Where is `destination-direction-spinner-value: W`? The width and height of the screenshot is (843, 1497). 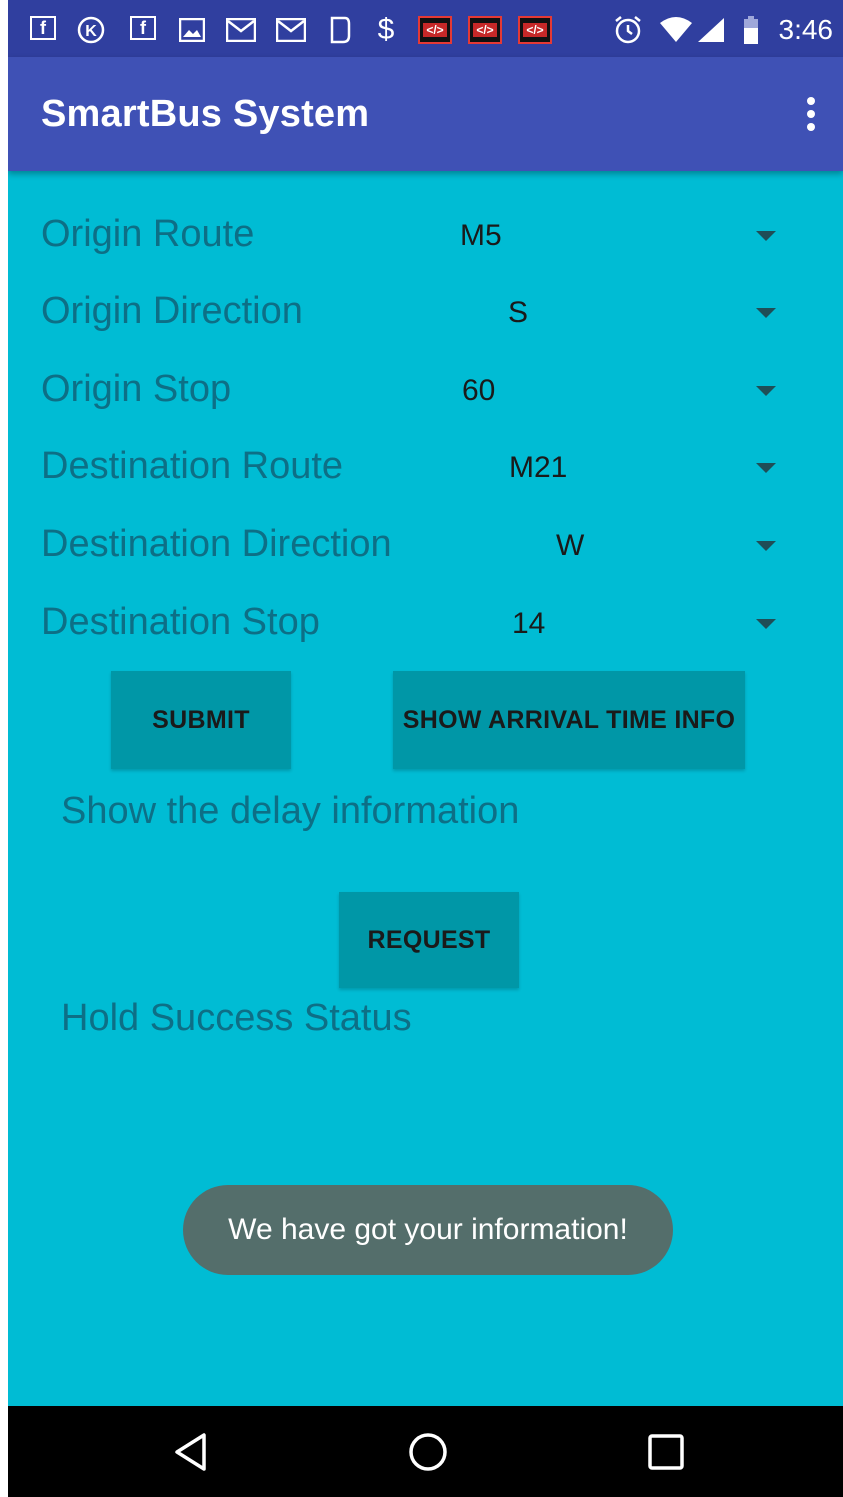
destination-direction-spinner-value: W is located at coordinates (570, 546).